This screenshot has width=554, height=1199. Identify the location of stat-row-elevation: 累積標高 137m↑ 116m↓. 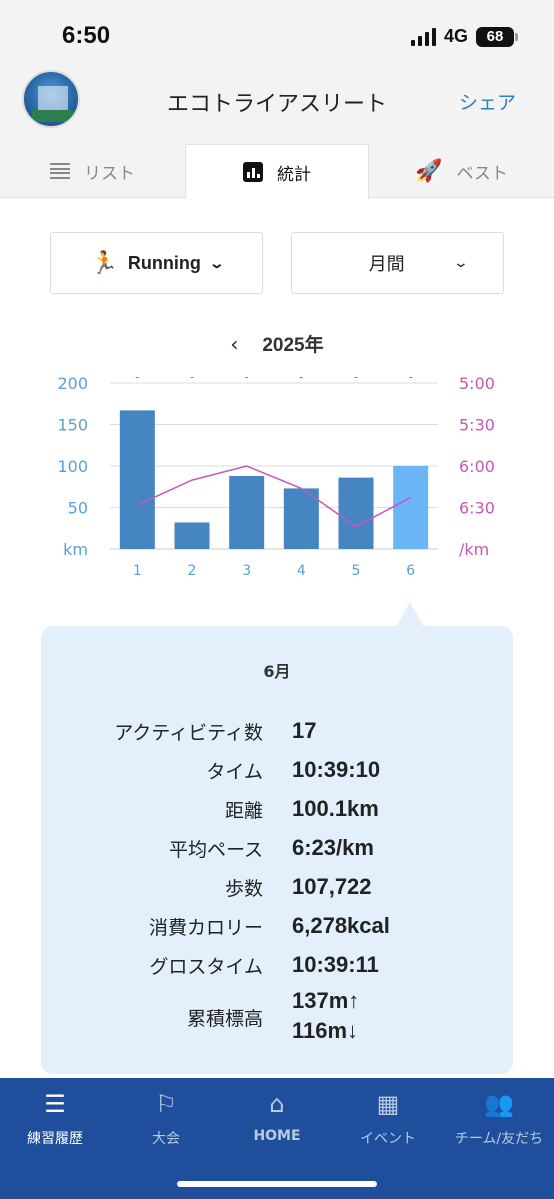
(277, 1020).